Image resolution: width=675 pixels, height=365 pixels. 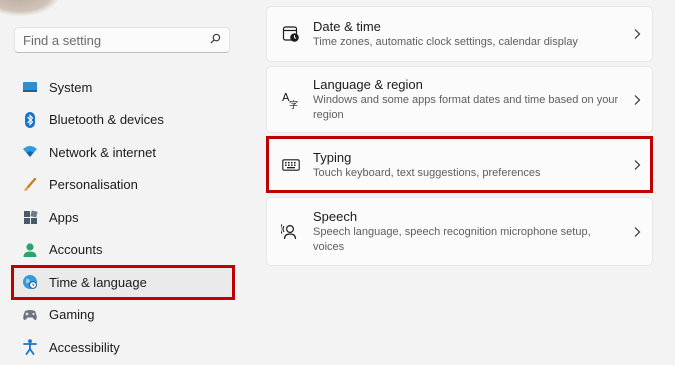 I want to click on avatar, so click(x=30, y=8).